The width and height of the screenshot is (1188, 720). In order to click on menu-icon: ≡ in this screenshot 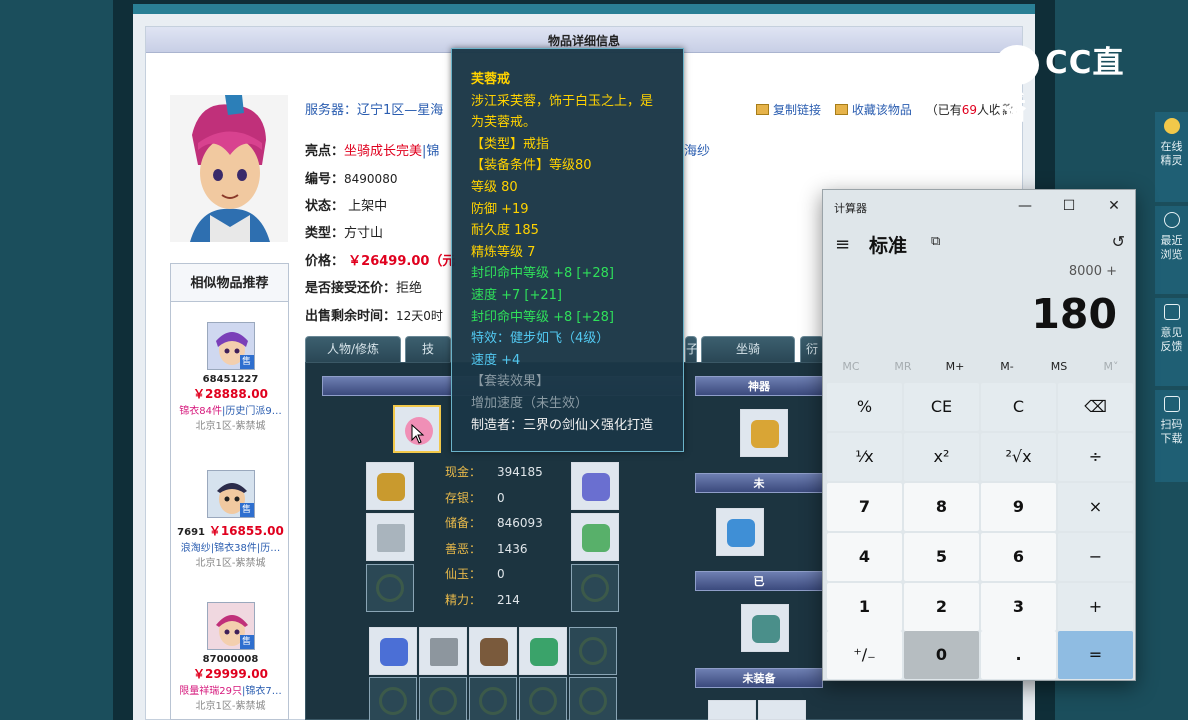, I will do `click(842, 244)`.